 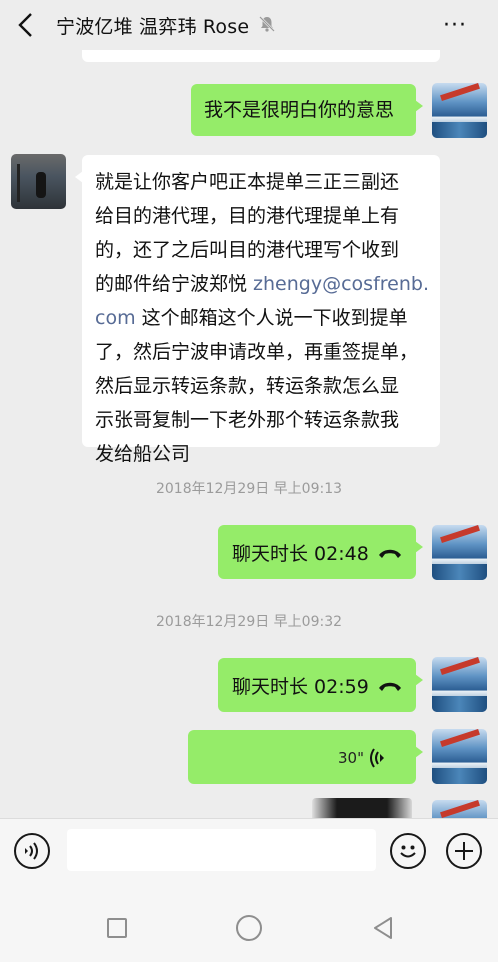 What do you see at coordinates (351, 758) in the screenshot?
I see `voice-duration: 30"` at bounding box center [351, 758].